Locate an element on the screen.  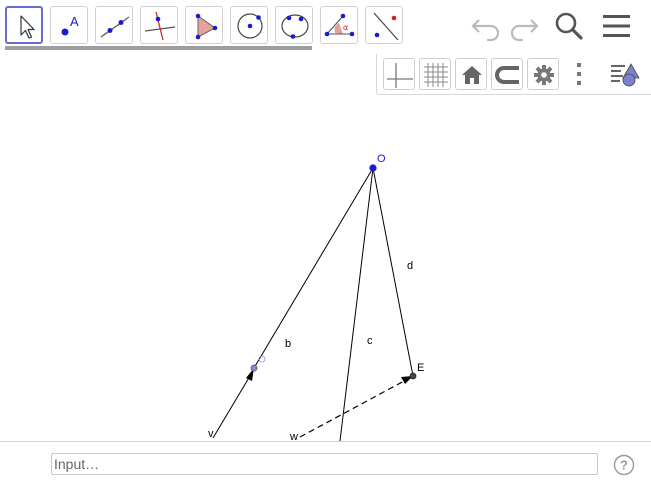
toggle-style-bar-button is located at coordinates (625, 74).